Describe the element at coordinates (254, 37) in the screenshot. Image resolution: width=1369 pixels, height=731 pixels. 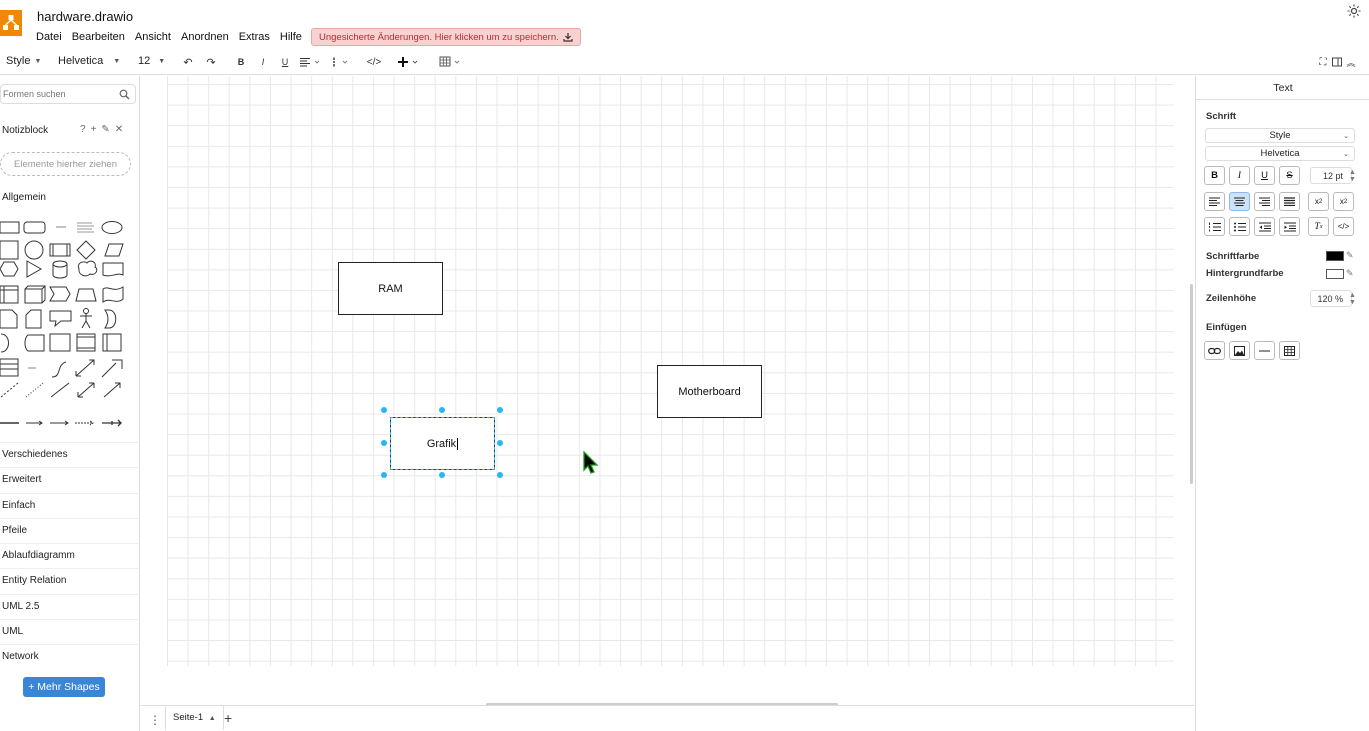
I see `menu-extras: Extras` at that location.